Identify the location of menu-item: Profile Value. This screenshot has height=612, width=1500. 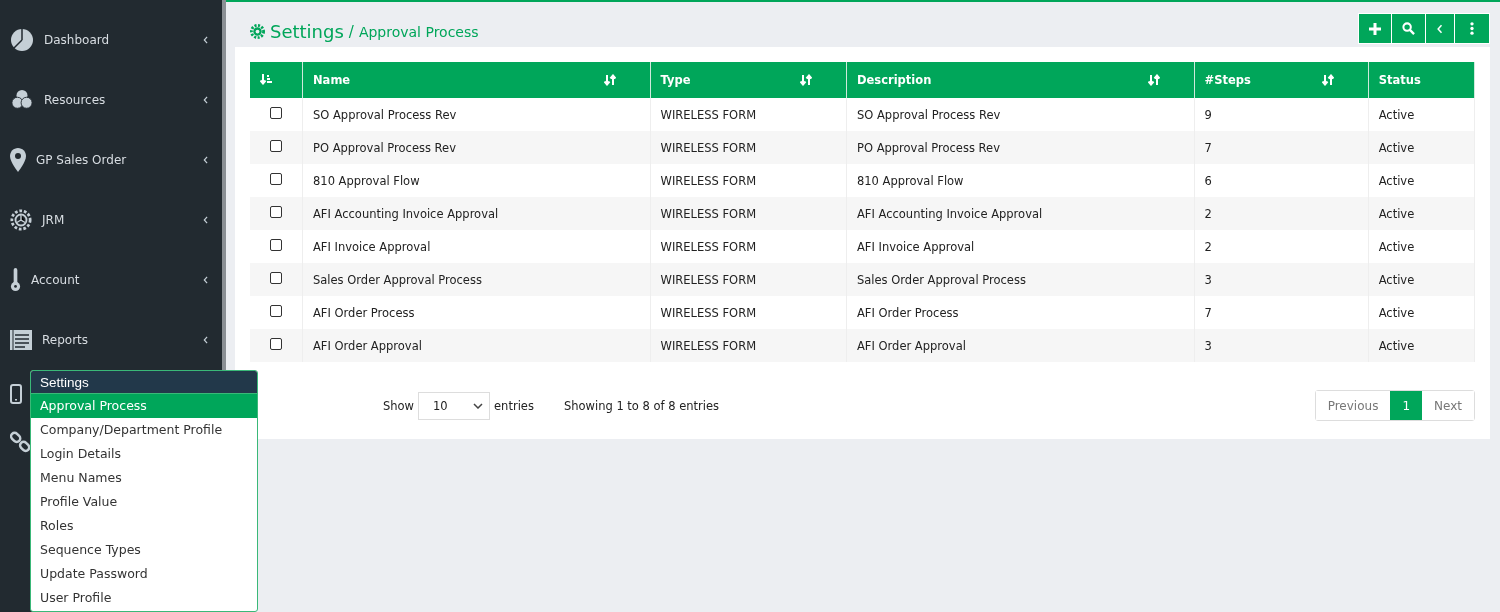
(144, 502).